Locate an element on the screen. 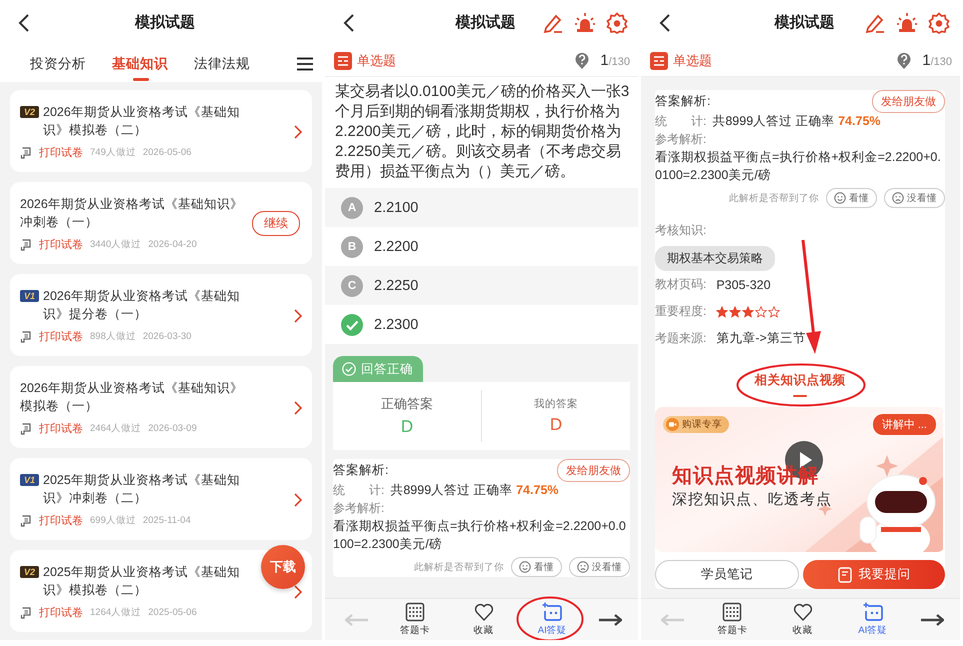  field-label: 考题来源: is located at coordinates (680, 338).